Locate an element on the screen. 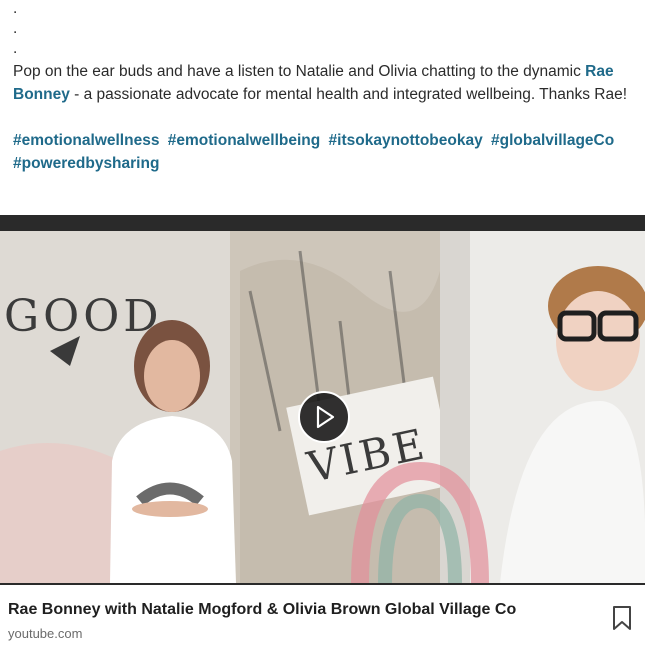 This screenshot has height=645, width=645. hashtag-link: #emotionalwellness is located at coordinates (86, 140).